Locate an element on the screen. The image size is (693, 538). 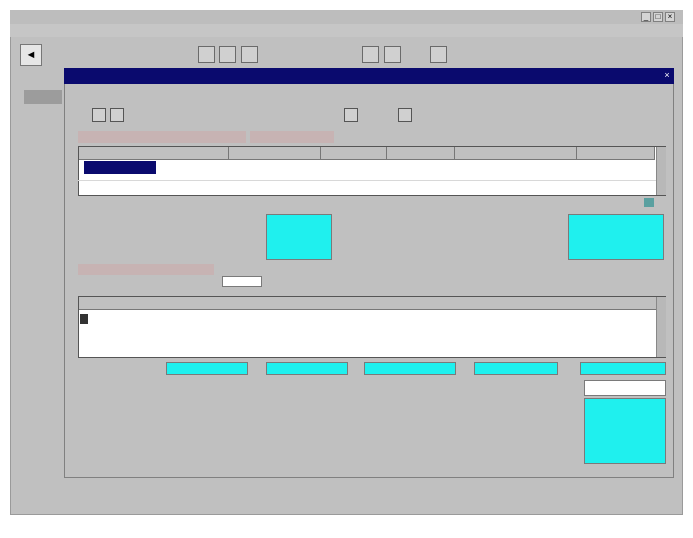
data-grid-top is located at coordinates (372, 171).